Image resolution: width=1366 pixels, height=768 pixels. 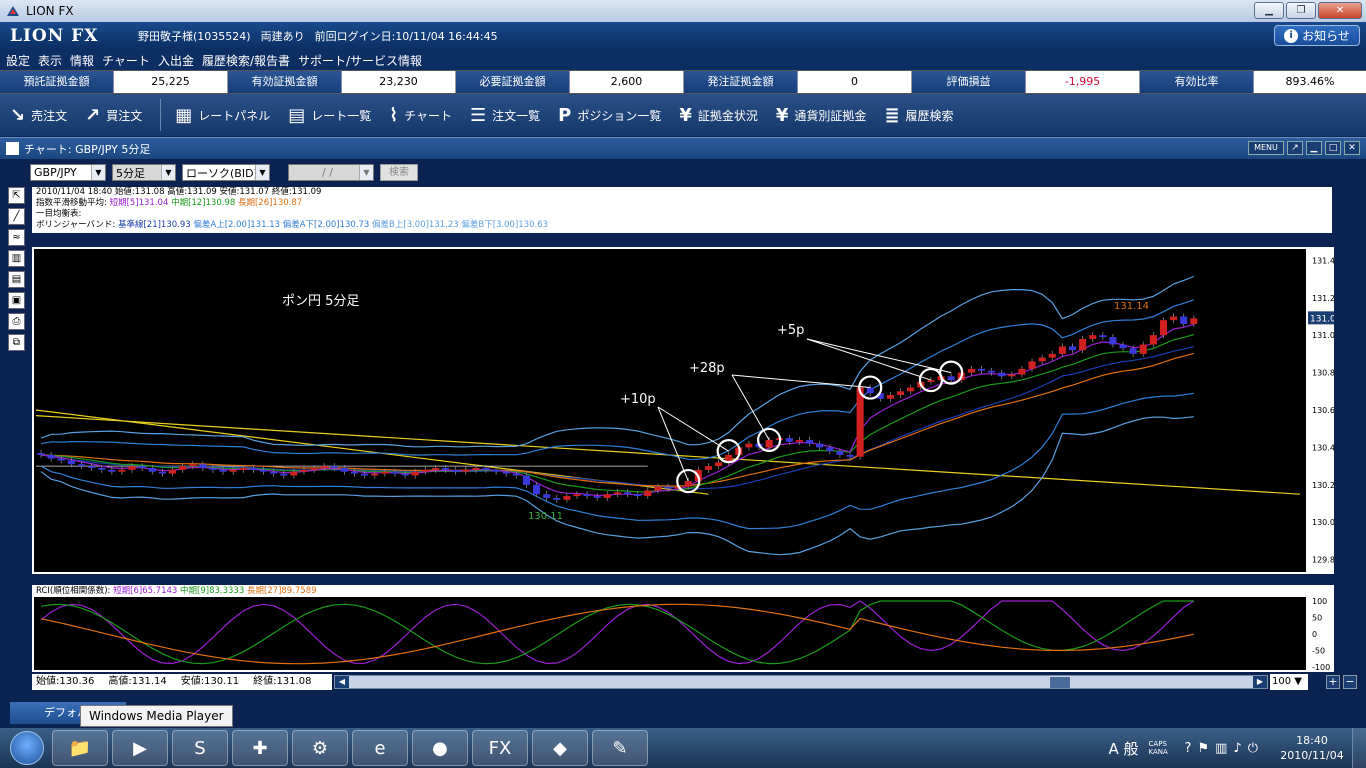 What do you see at coordinates (1289, 682) in the screenshot?
I see `zoom-select: 100 ▼` at bounding box center [1289, 682].